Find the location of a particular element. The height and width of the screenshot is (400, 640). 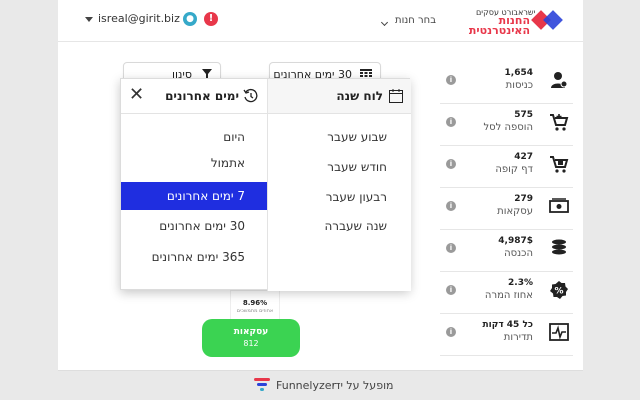

conversion-sub: אחוזים מתמשכים is located at coordinates (255, 311).